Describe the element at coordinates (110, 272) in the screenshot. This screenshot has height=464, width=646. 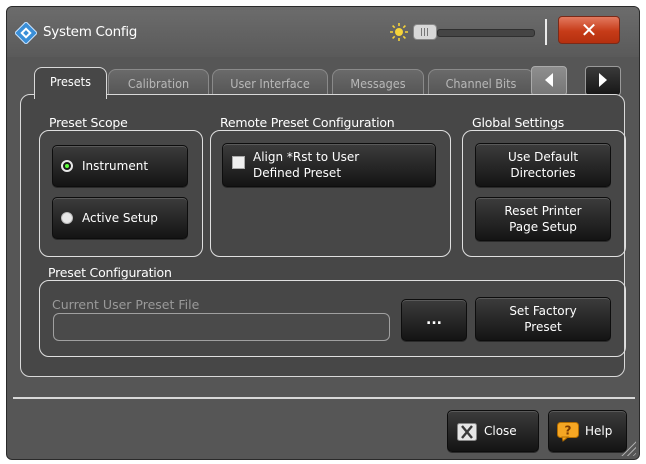
I see `preset-configuration-label: Preset Configuration` at that location.